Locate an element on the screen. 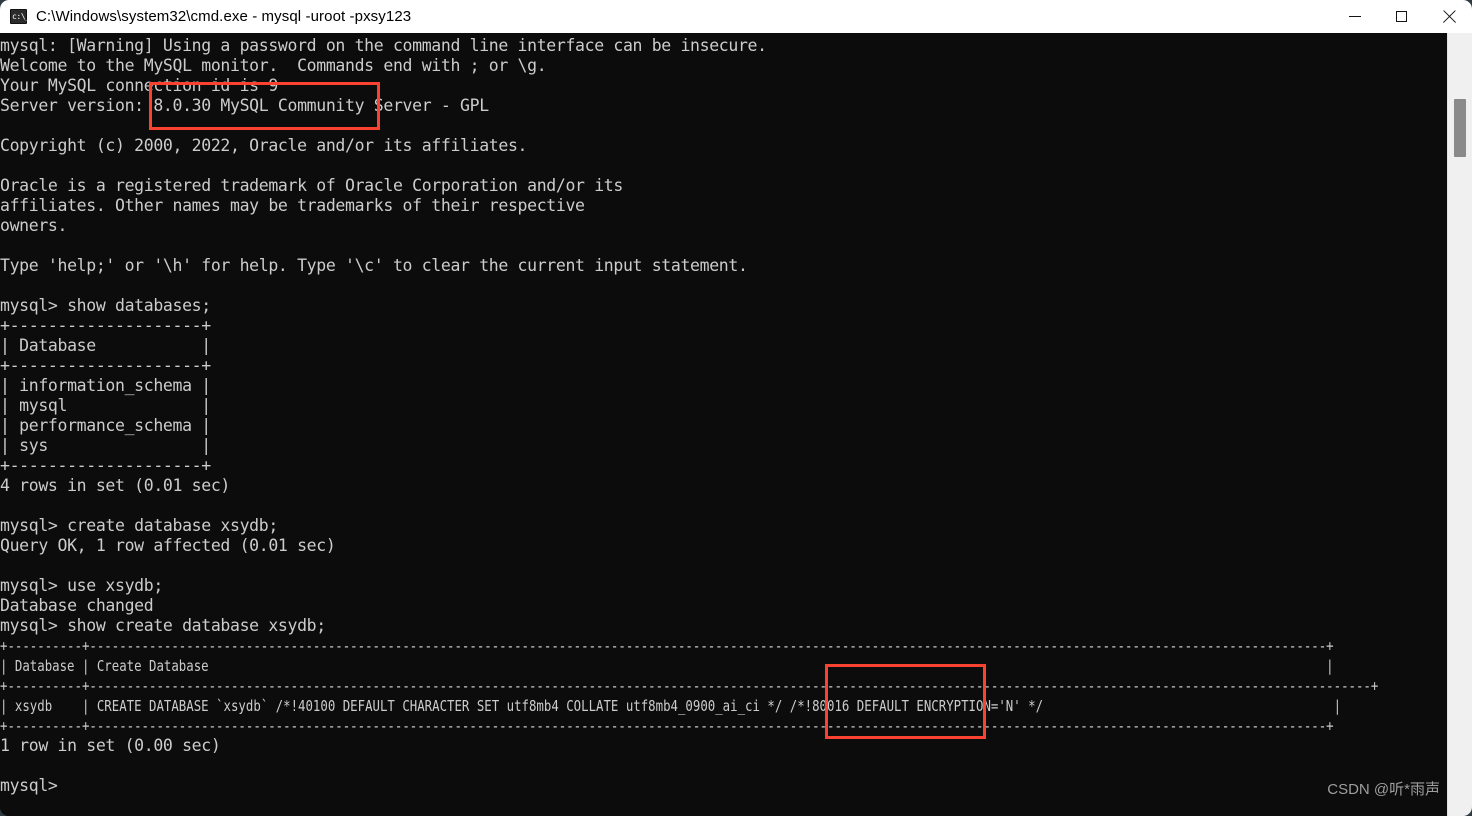 The image size is (1472, 816). terminal-line: 4 rows in set (0.01 sec) is located at coordinates (115, 485).